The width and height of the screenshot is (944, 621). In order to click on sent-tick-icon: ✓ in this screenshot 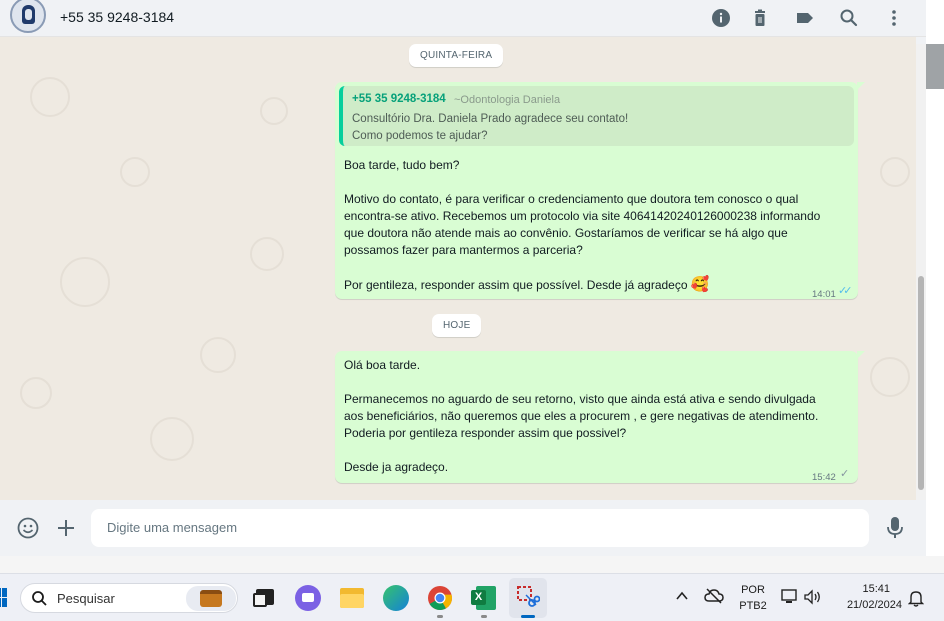, I will do `click(844, 474)`.